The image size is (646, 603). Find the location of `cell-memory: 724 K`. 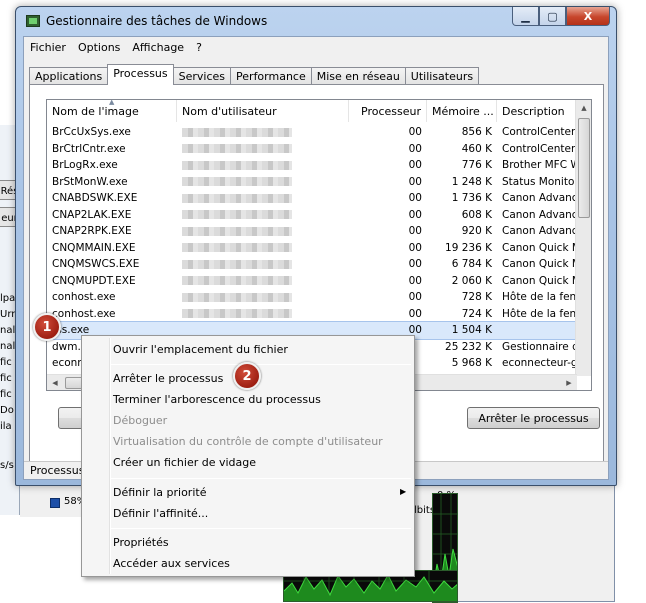

cell-memory: 724 K is located at coordinates (476, 313).